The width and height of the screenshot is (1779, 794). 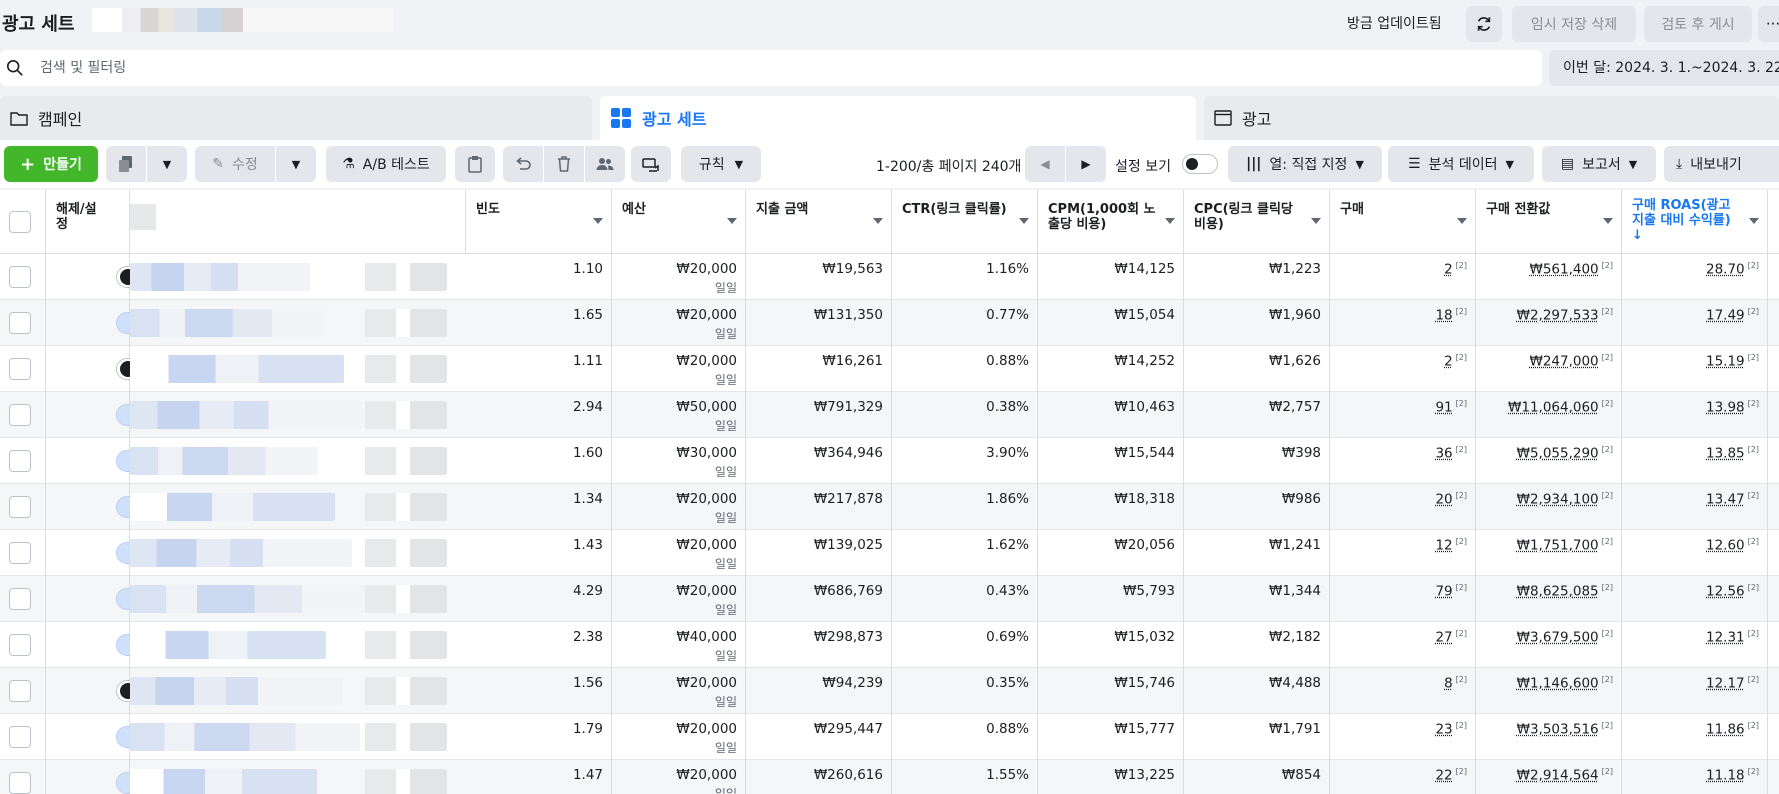 What do you see at coordinates (1558, 546) in the screenshot?
I see `value-value: ₩1,751,700` at bounding box center [1558, 546].